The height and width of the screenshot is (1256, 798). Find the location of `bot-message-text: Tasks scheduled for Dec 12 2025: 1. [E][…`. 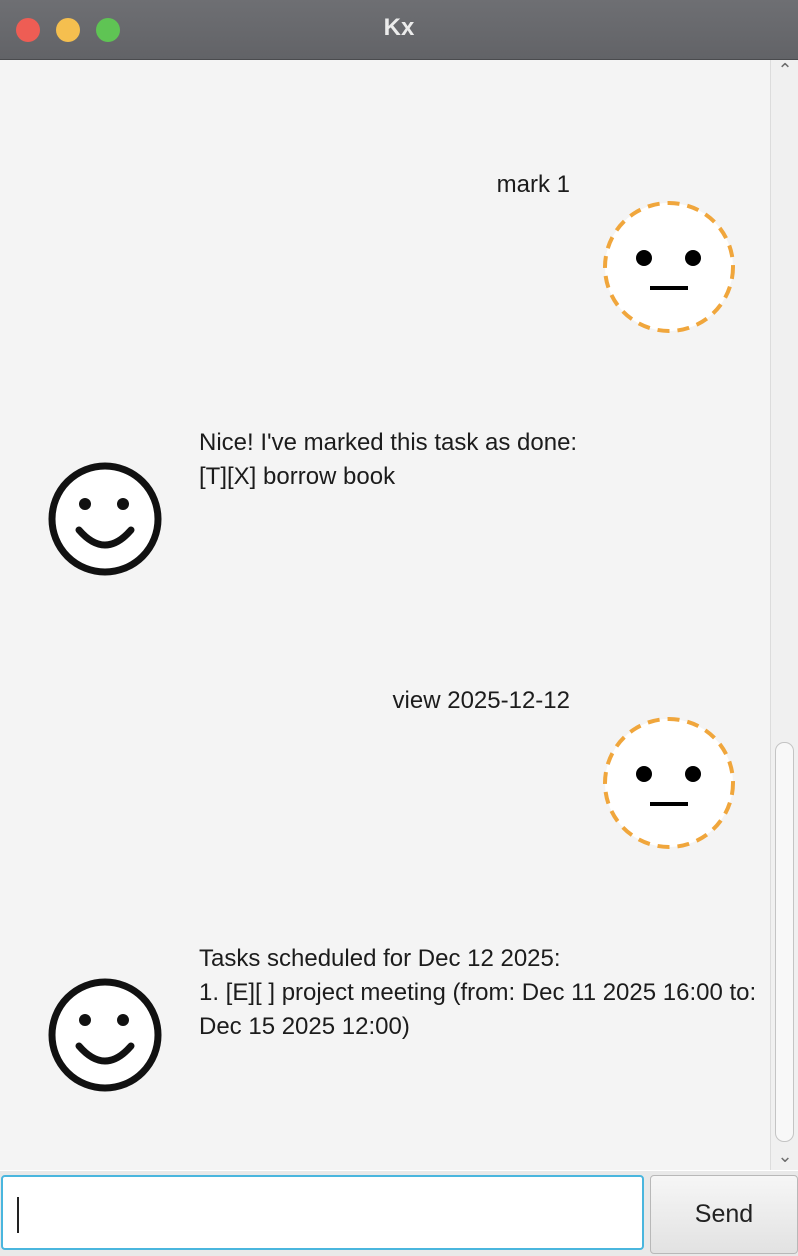

bot-message-text: Tasks scheduled for Dec 12 2025: 1. [E][… is located at coordinates (478, 992).